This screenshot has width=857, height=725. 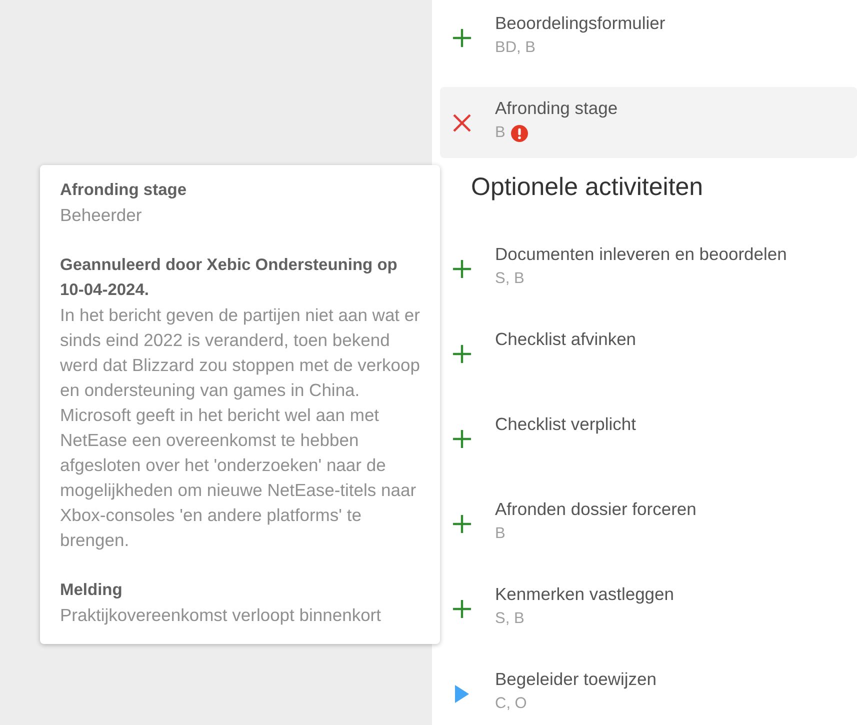 What do you see at coordinates (641, 254) in the screenshot?
I see `activity-title: Documenten inleveren en beoordelen` at bounding box center [641, 254].